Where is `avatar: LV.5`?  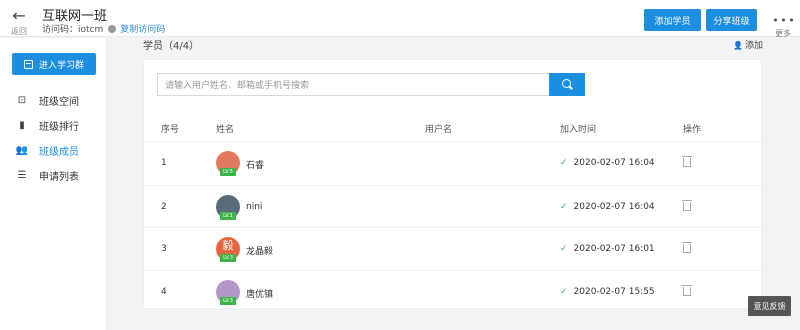 avatar: LV.5 is located at coordinates (228, 163).